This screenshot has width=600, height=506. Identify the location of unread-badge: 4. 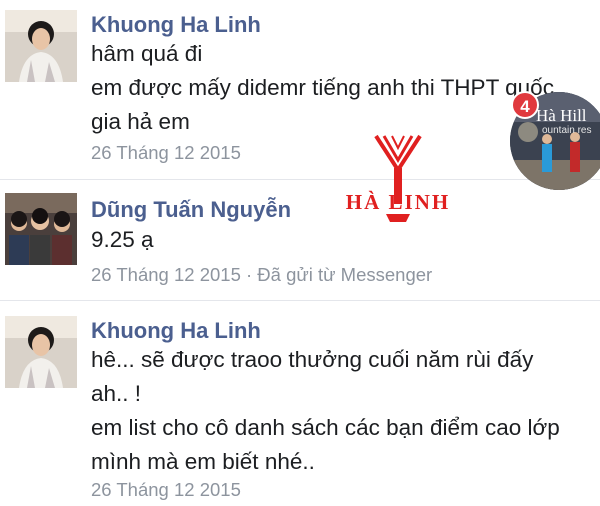
(525, 105).